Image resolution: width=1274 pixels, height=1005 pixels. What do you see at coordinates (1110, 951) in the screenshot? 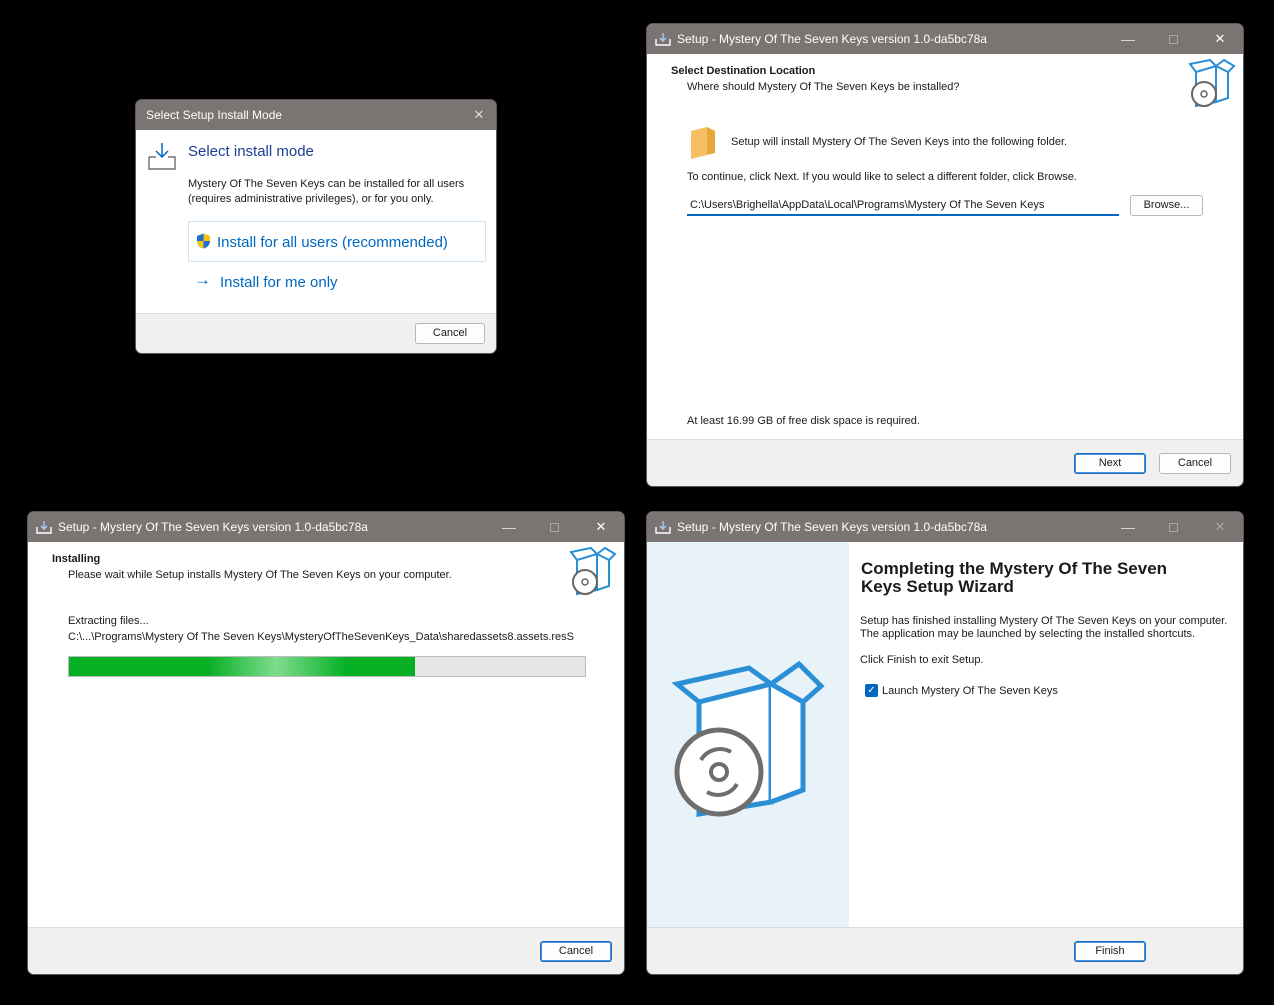
I see `finish-button: Finish` at bounding box center [1110, 951].